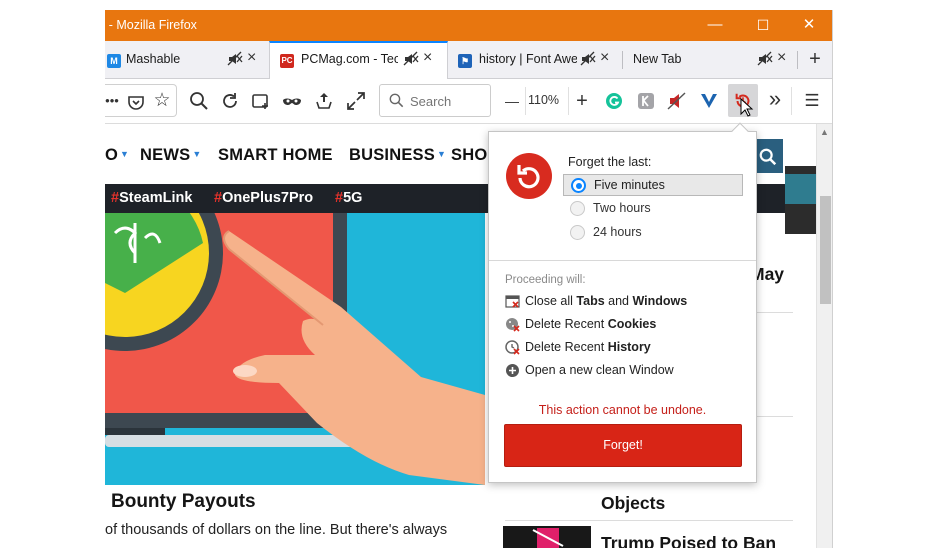  Describe the element at coordinates (646, 101) in the screenshot. I see `keeper-extension-icon` at that location.